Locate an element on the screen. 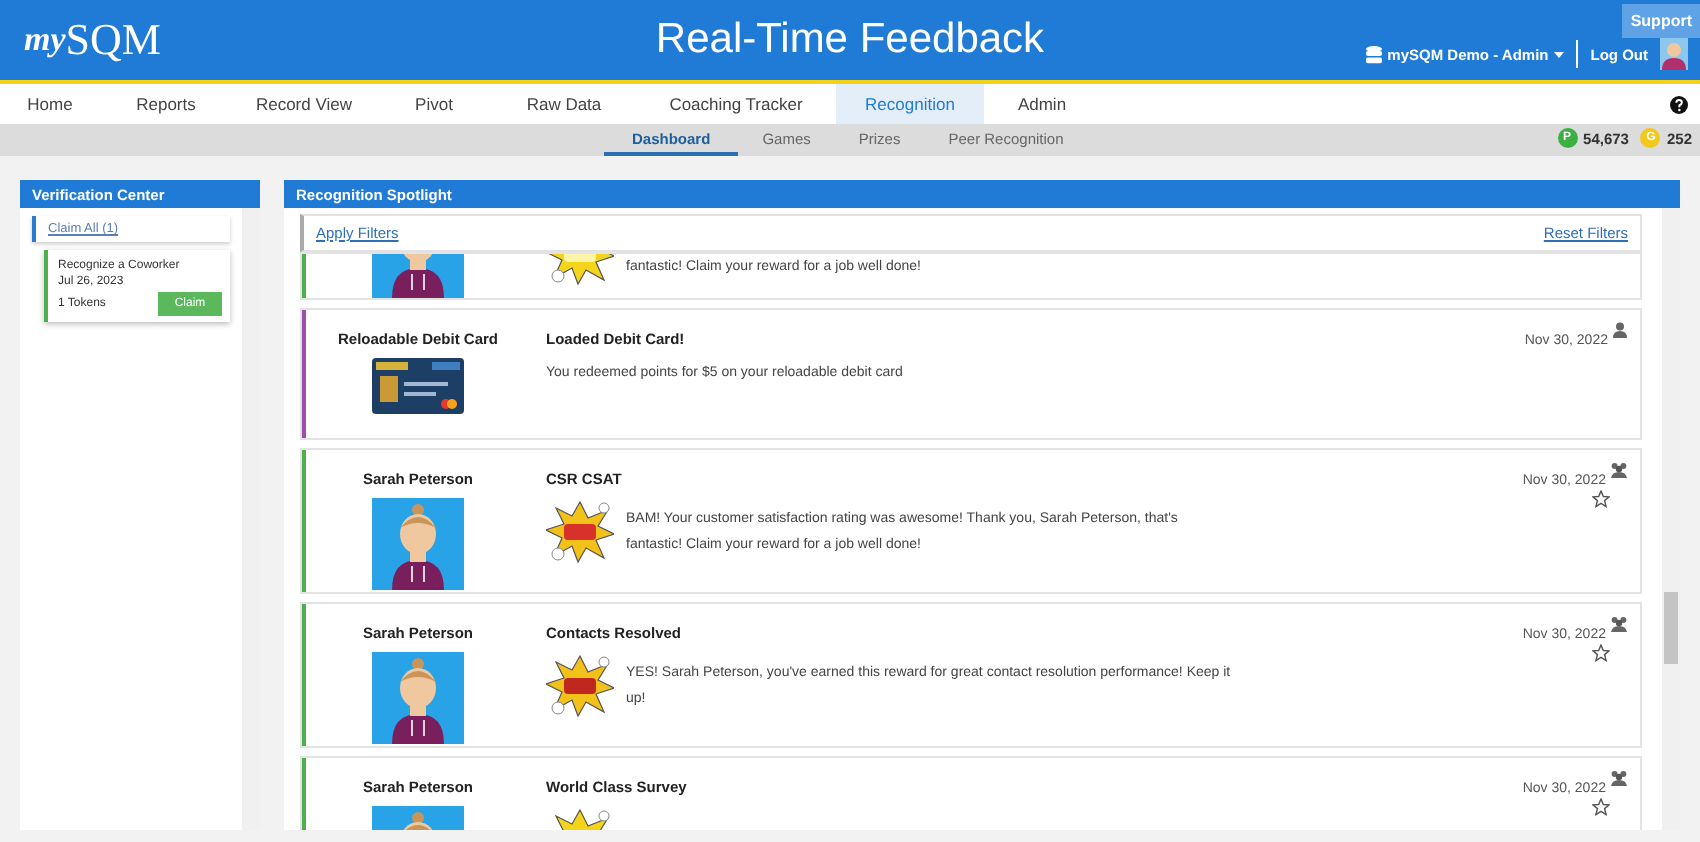 Image resolution: width=1700 pixels, height=842 pixels. database-icon is located at coordinates (1373, 54).